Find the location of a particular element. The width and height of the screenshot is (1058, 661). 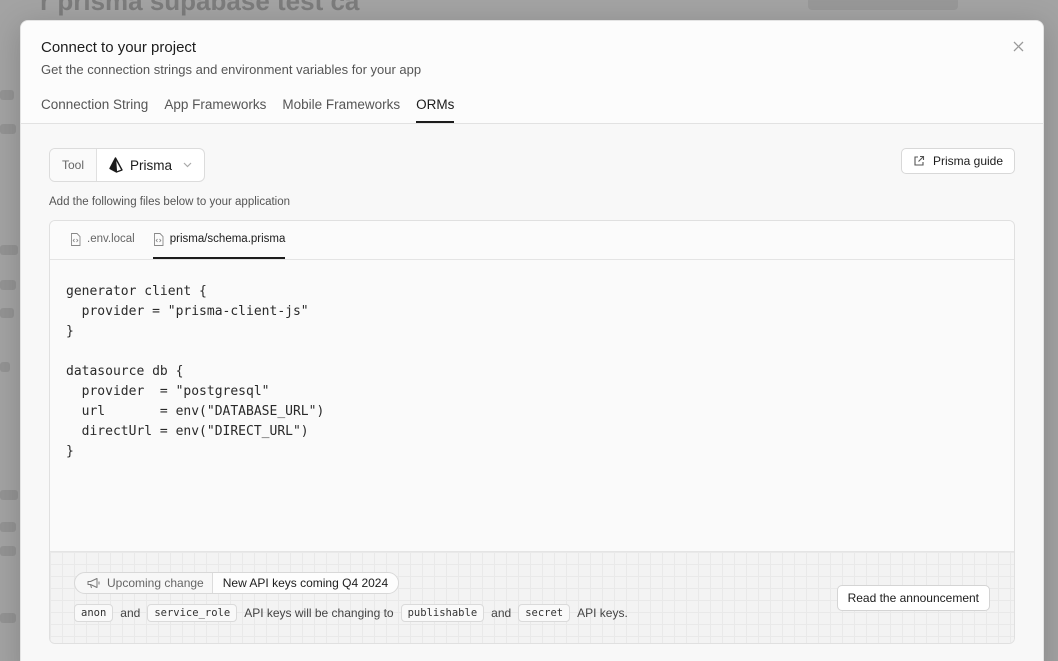

file-tab-bar: .env.local prisma/schema.prisma is located at coordinates (532, 240).